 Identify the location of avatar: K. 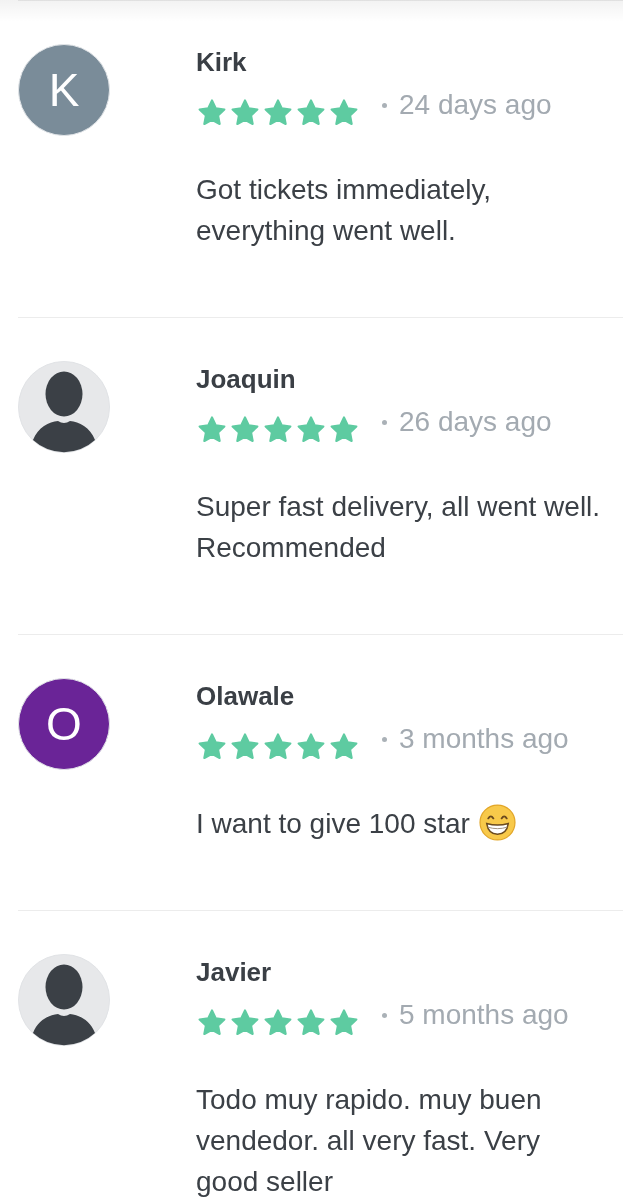
(64, 90).